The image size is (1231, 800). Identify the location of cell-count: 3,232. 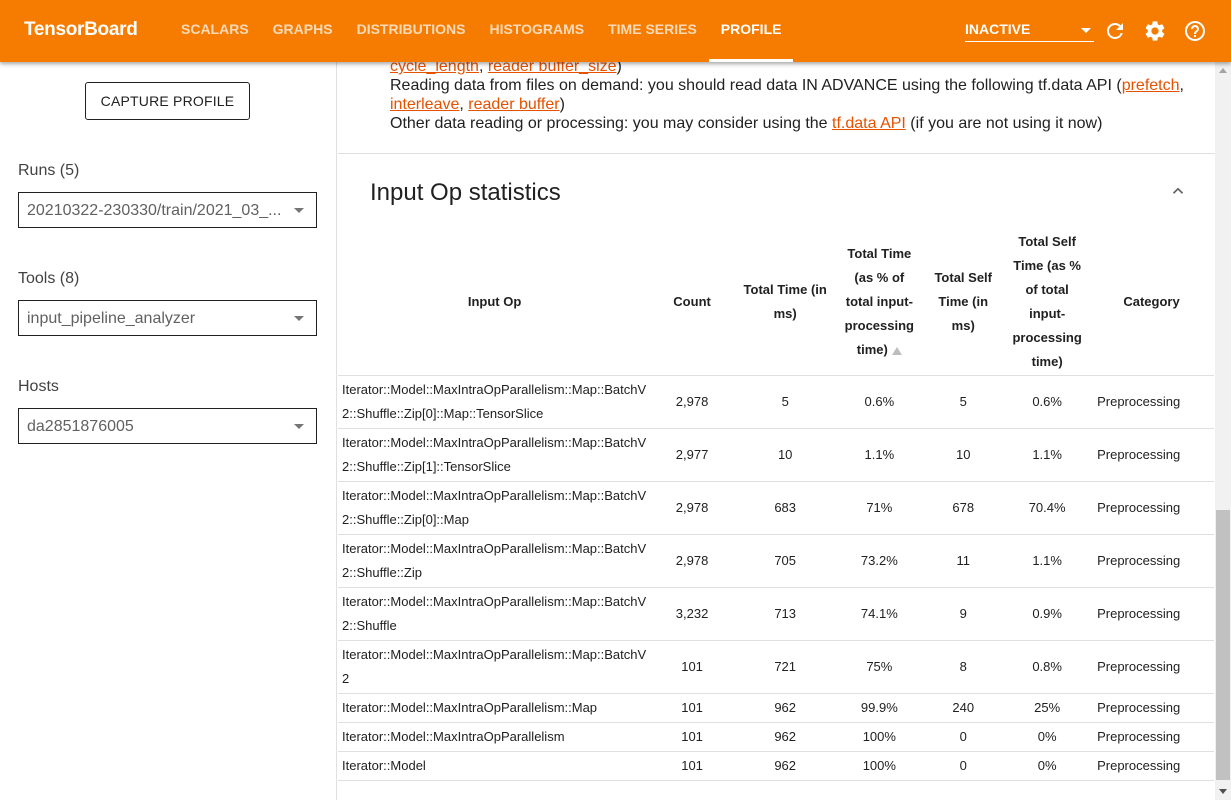
(692, 614).